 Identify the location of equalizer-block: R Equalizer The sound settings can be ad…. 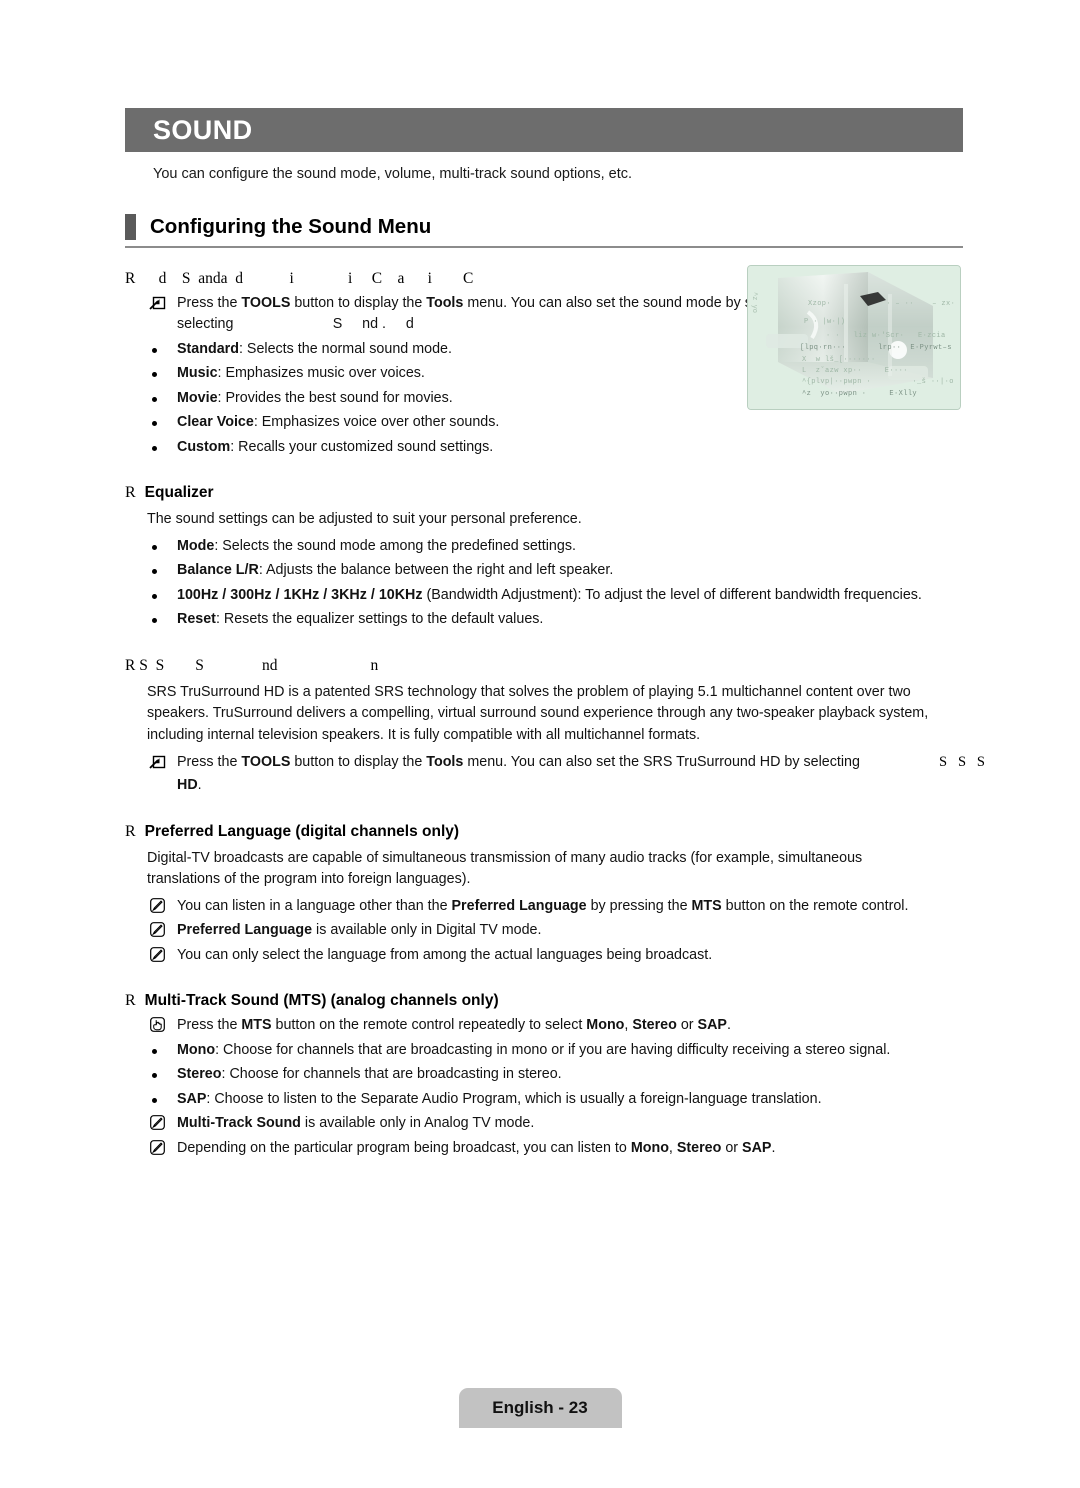
(544, 557).